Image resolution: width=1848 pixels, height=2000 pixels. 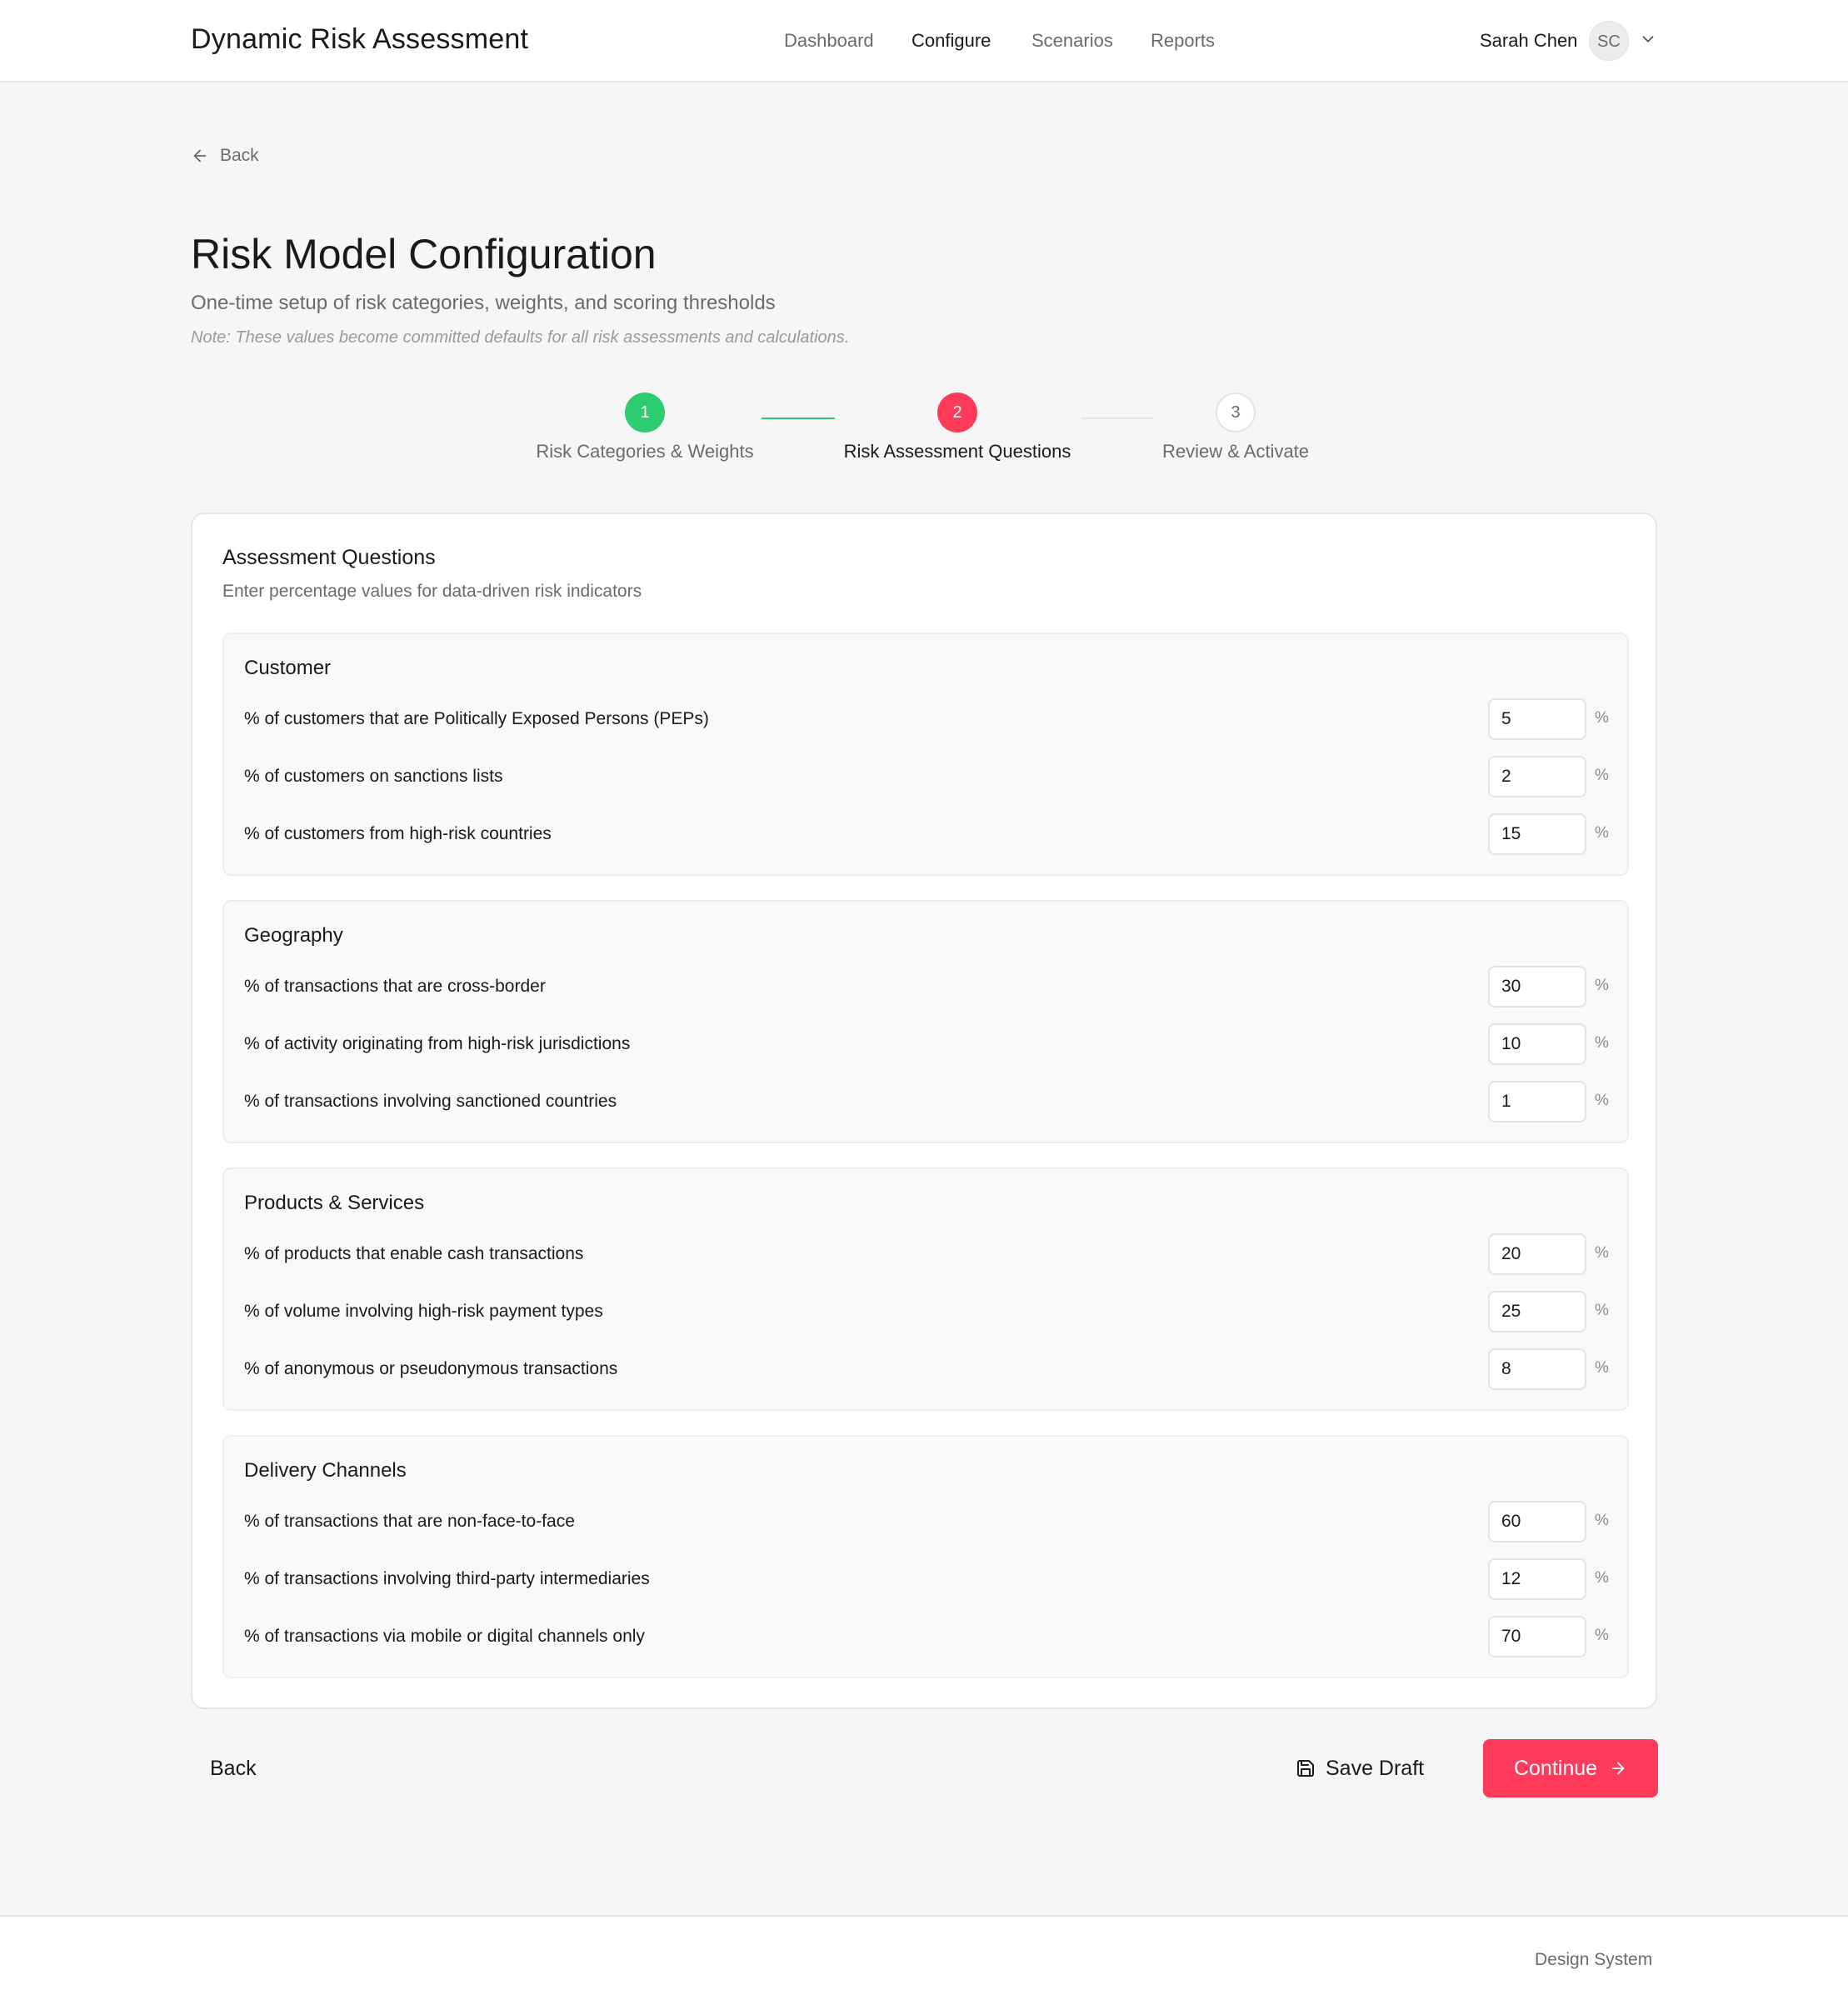 I want to click on arrow-right-icon, so click(x=1618, y=1768).